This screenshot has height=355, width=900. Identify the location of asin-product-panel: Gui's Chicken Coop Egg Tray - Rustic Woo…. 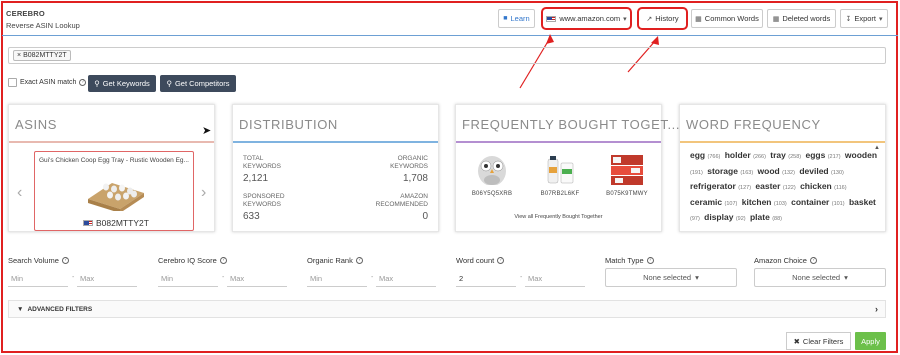
(114, 191).